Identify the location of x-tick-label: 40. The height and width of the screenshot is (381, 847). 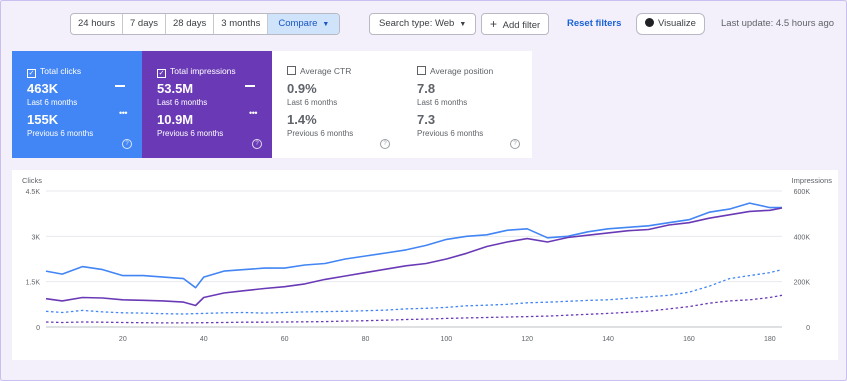
(204, 339).